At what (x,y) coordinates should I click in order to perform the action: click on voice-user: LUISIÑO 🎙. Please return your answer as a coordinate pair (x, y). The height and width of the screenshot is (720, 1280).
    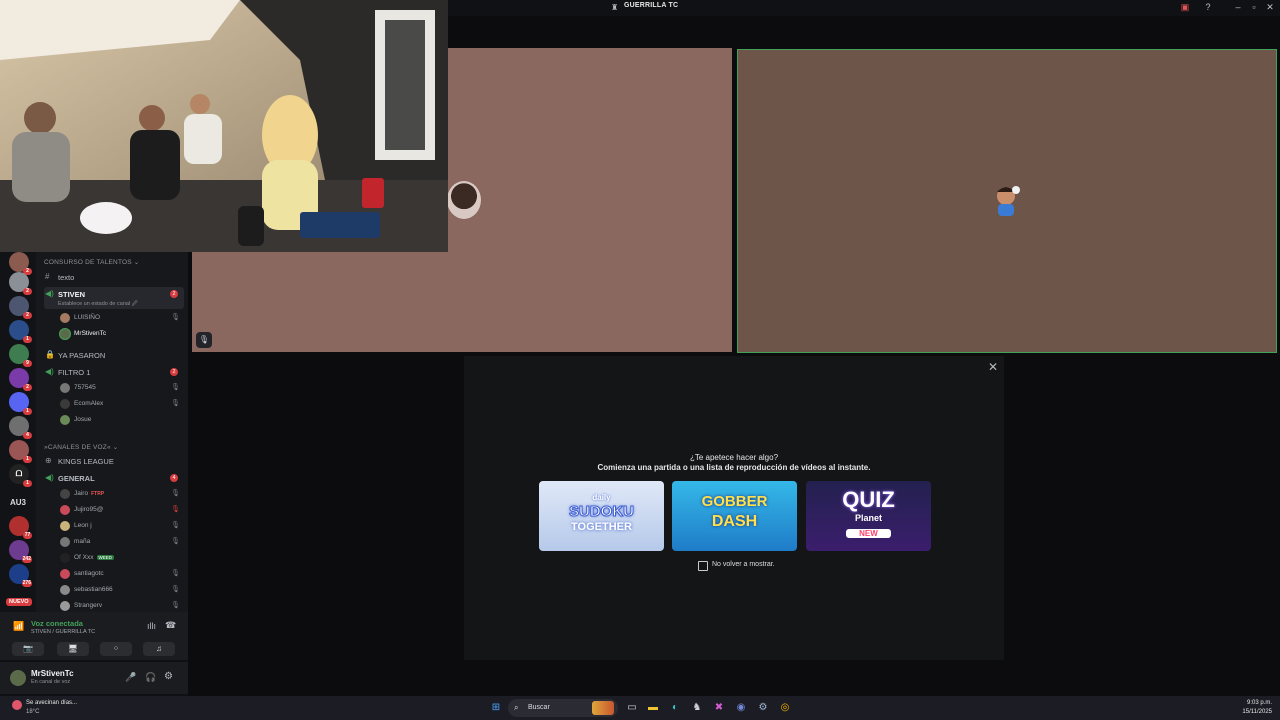
    Looking at the image, I should click on (122, 318).